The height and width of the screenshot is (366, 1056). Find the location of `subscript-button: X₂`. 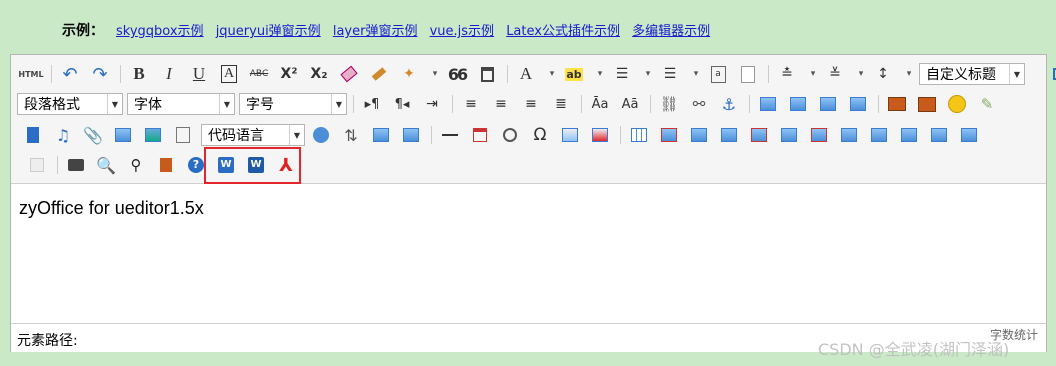

subscript-button: X₂ is located at coordinates (319, 74).